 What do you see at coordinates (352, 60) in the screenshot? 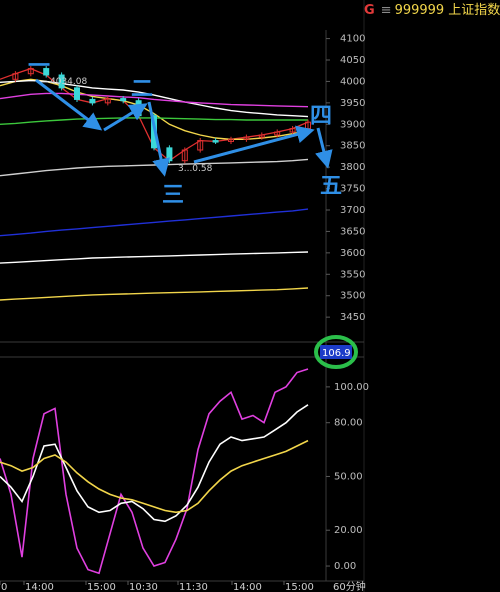
I see `price-tick-label: 4050` at bounding box center [352, 60].